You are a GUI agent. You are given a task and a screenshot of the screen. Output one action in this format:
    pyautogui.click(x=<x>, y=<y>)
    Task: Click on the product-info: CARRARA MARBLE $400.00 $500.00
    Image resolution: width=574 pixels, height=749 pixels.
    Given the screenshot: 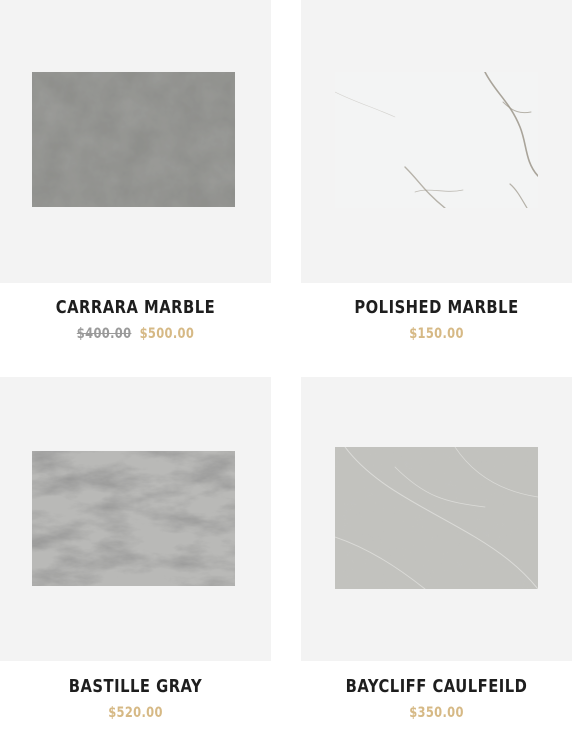 What is the action you would take?
    pyautogui.click(x=135, y=320)
    